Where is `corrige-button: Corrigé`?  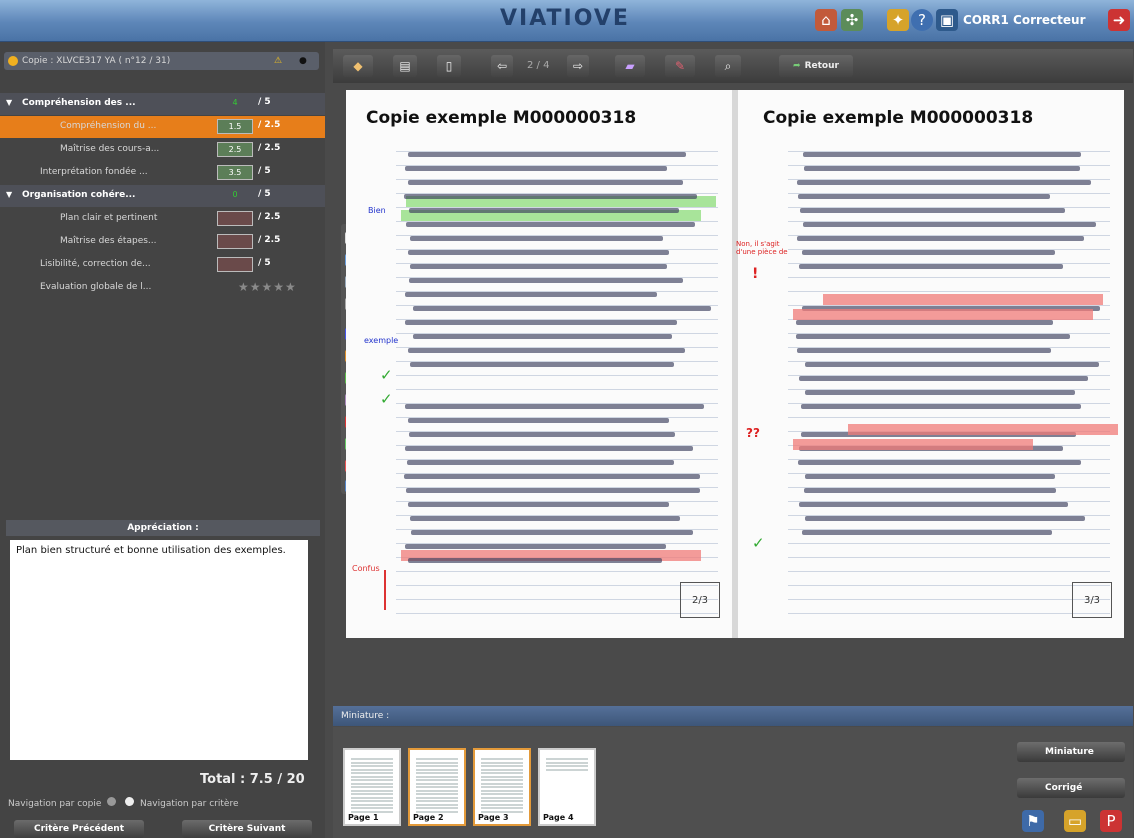 corrige-button: Corrigé is located at coordinates (1071, 788).